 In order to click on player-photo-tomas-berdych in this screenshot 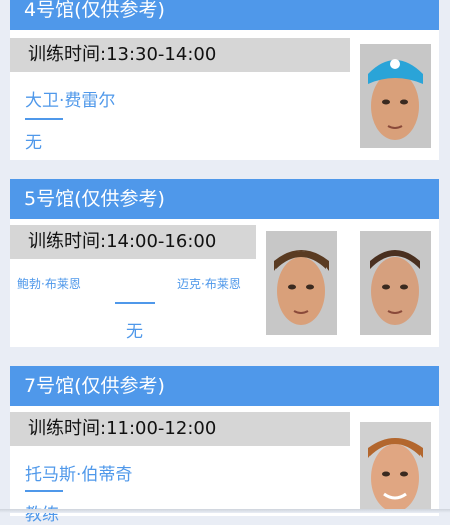, I will do `click(395, 467)`.